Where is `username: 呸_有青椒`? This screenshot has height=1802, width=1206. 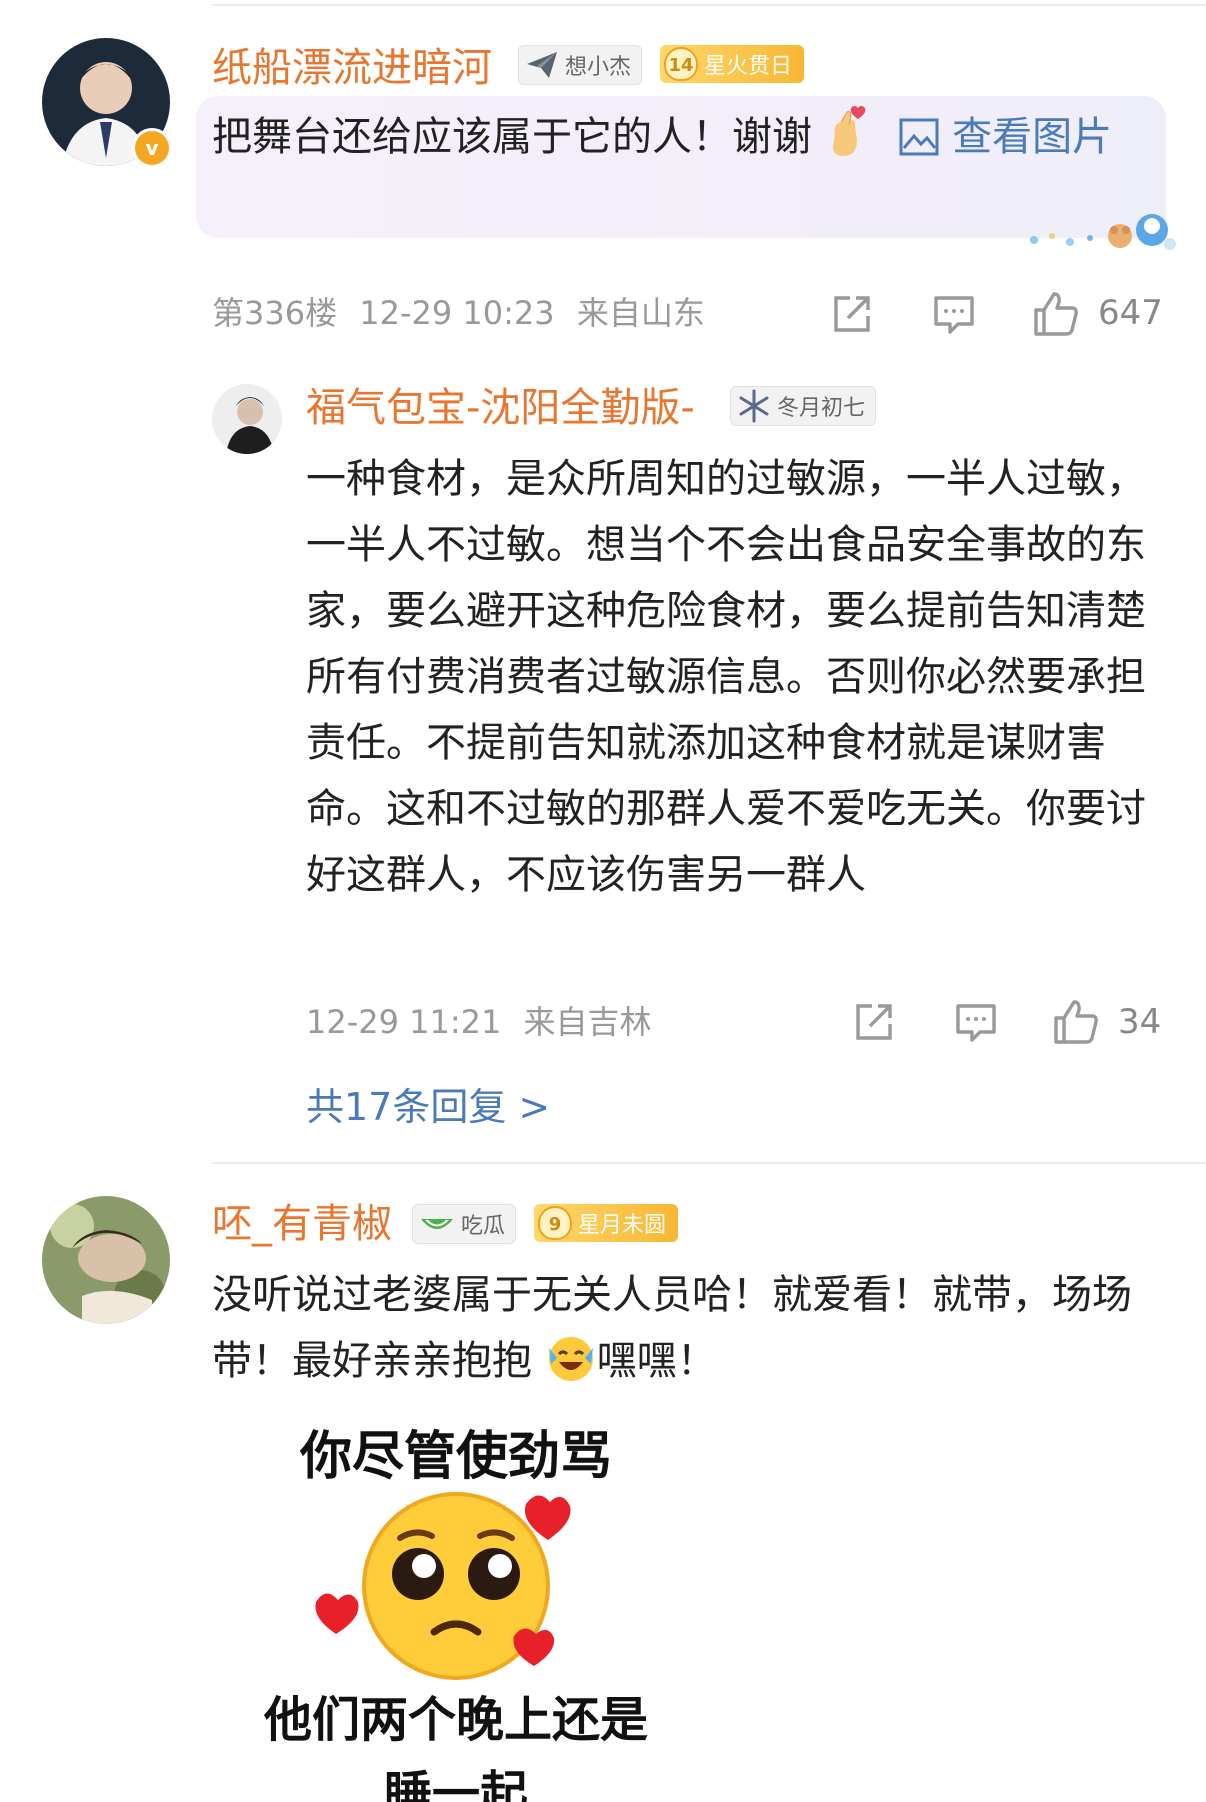 username: 呸_有青椒 is located at coordinates (302, 1224).